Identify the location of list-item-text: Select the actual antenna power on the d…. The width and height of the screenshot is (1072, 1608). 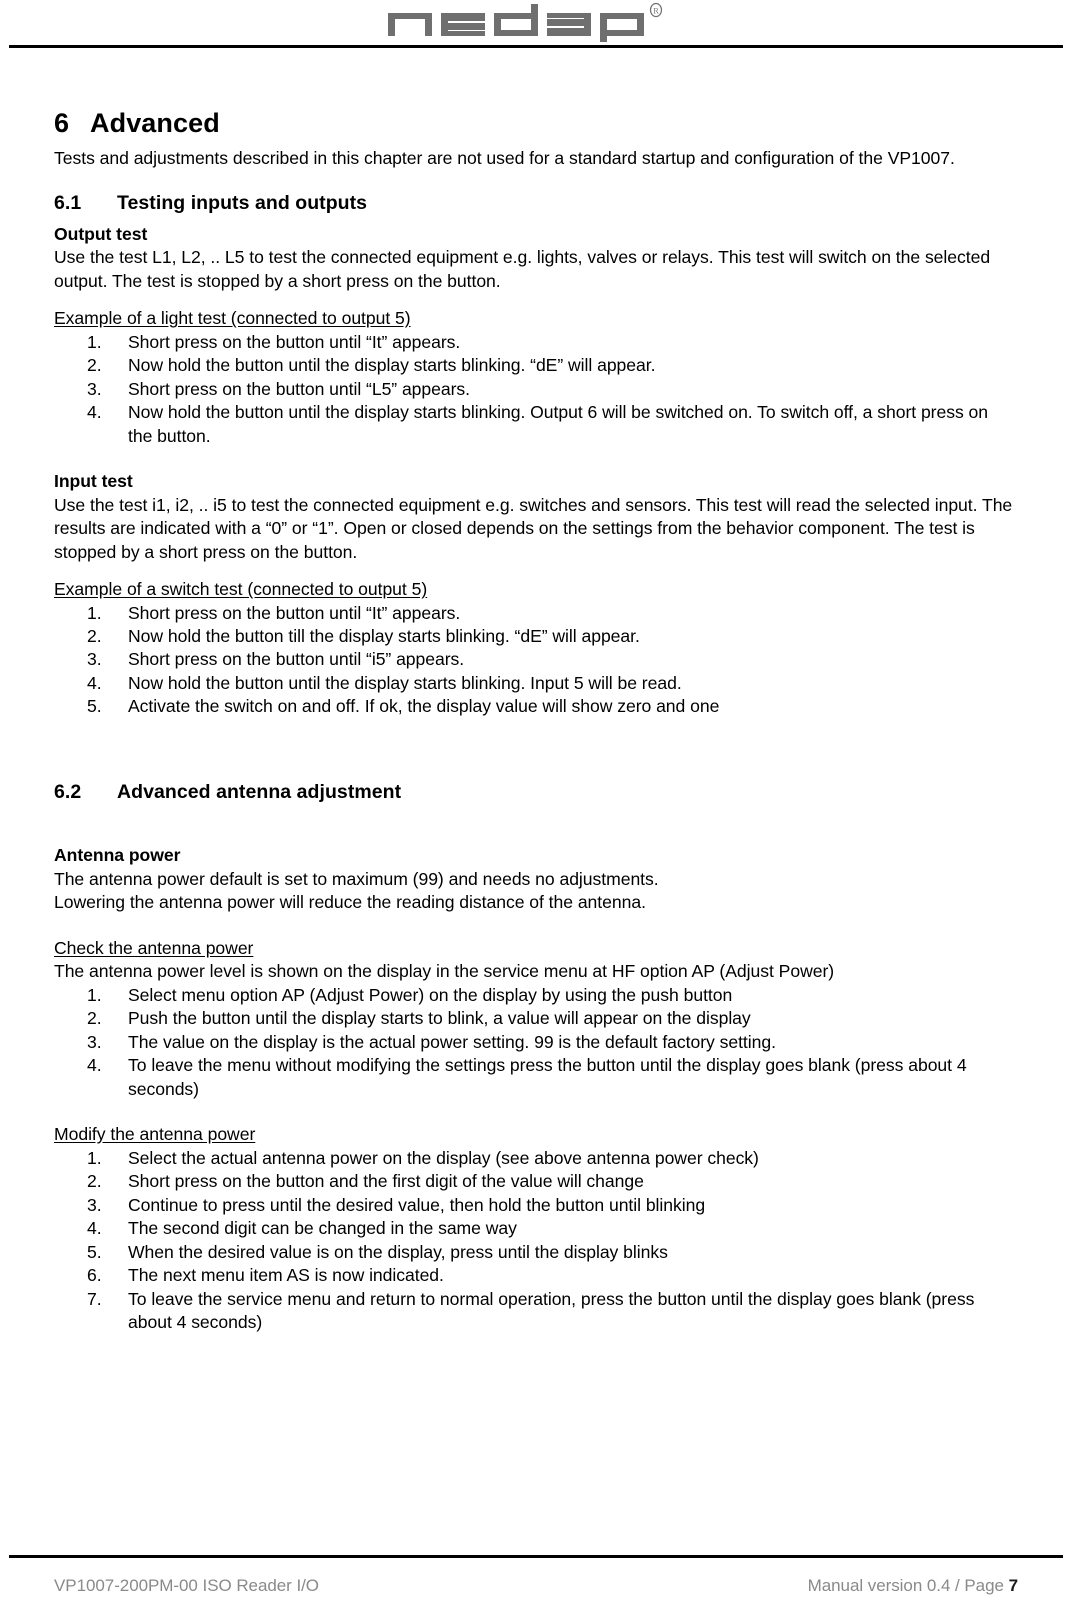
(443, 1157).